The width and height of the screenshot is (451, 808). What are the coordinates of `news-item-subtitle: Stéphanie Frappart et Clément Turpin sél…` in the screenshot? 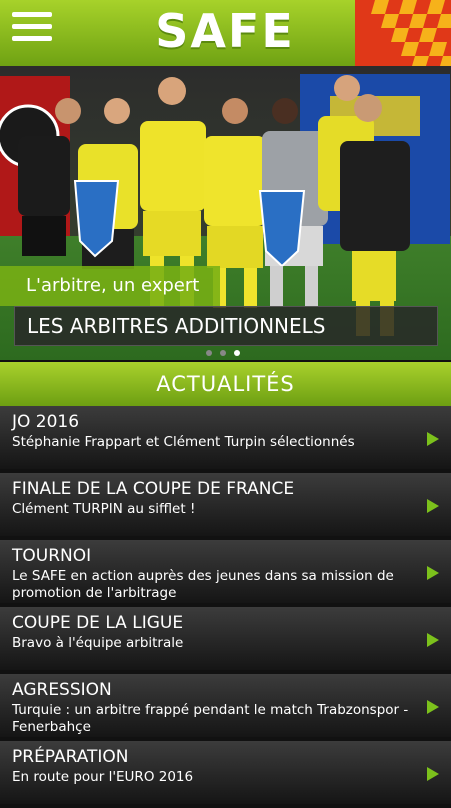 It's located at (183, 442).